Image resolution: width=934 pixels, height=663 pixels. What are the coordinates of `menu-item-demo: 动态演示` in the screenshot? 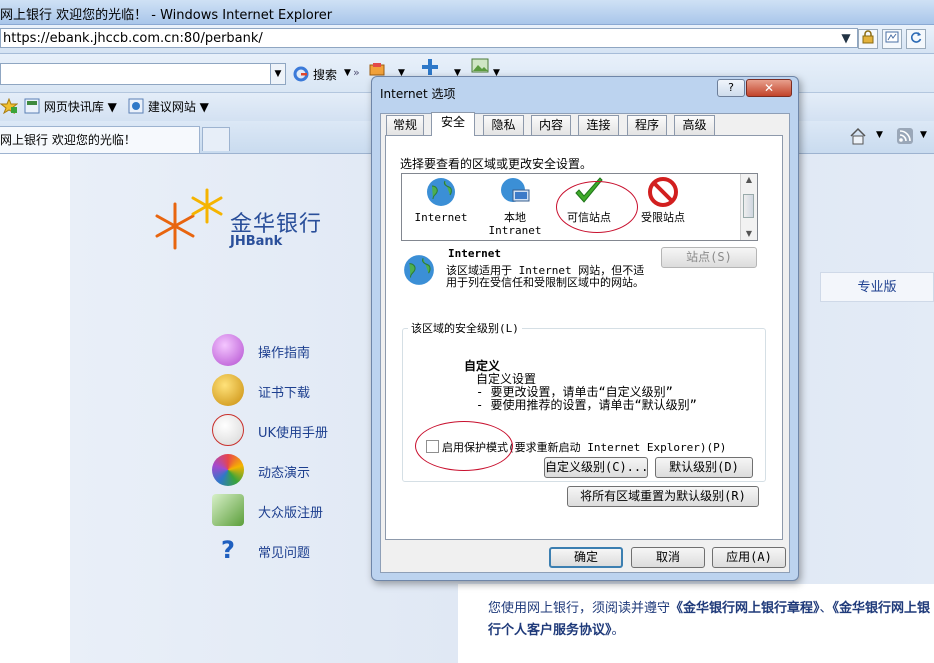 It's located at (282, 470).